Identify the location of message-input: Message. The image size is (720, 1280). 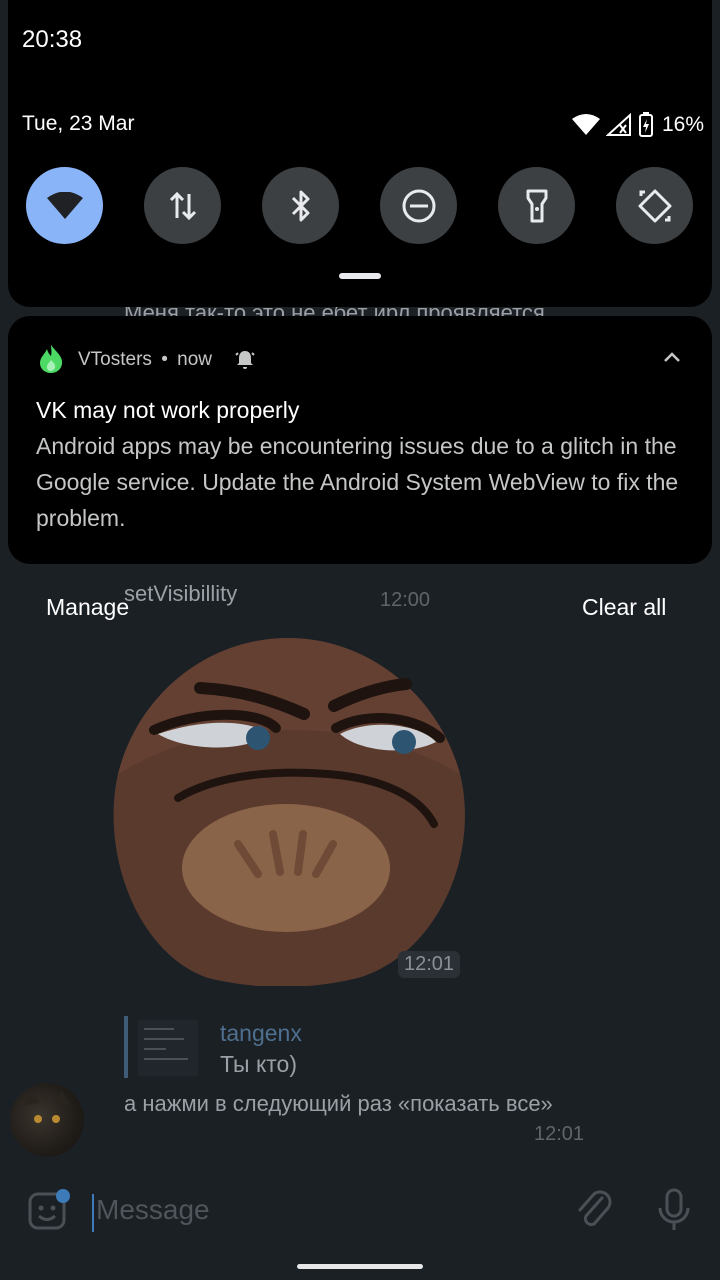
(153, 1210).